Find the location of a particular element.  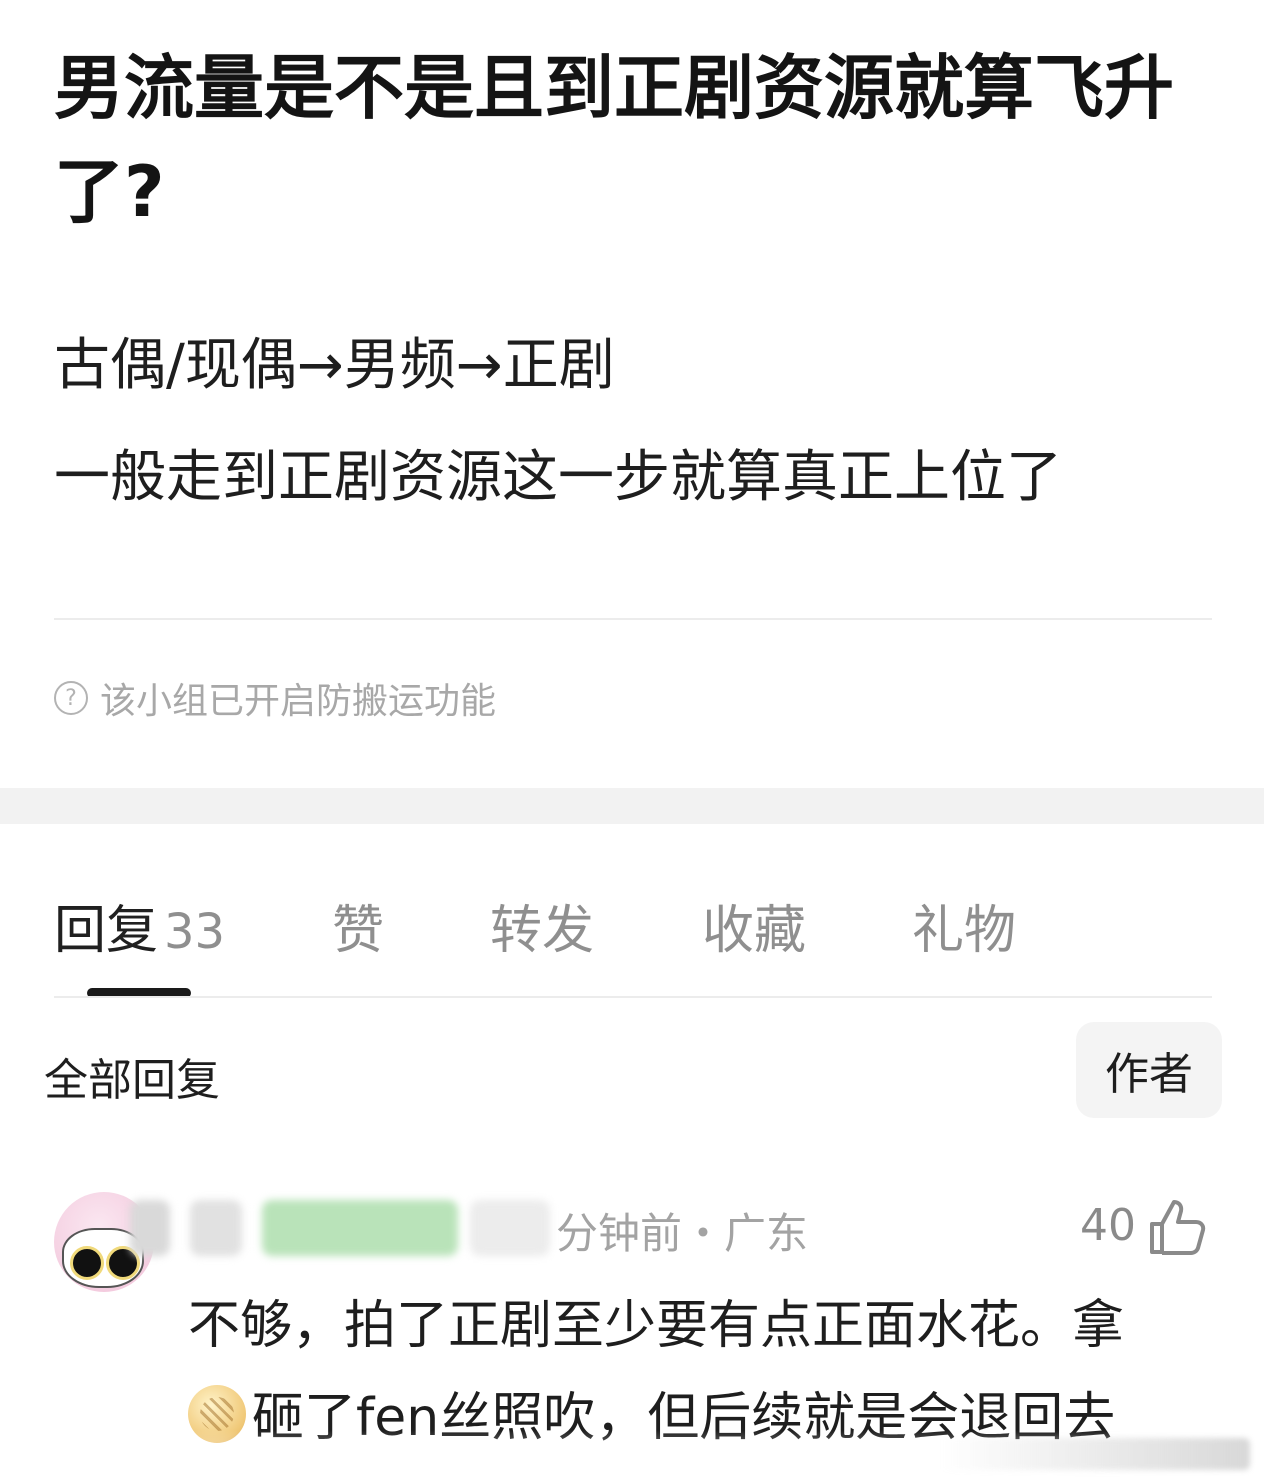

comment-time-location: 分钟前・广东 is located at coordinates (682, 1233).